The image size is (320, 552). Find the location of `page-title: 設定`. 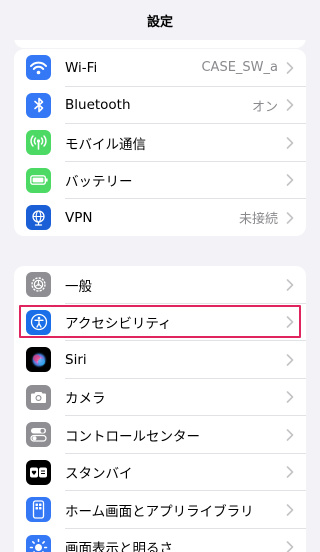

page-title: 設定 is located at coordinates (159, 22).